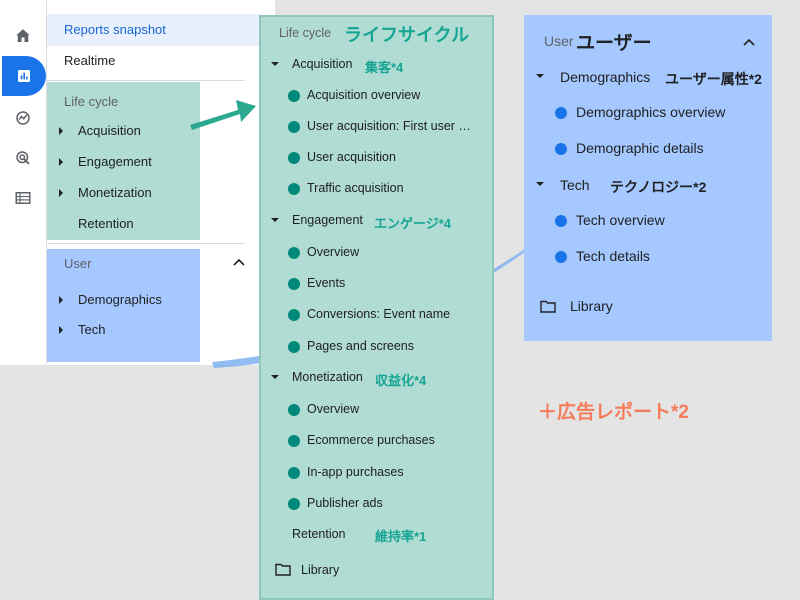 The height and width of the screenshot is (600, 800). Describe the element at coordinates (713, 79) in the screenshot. I see `section-demographics-jp: ユーザー属性*2` at that location.